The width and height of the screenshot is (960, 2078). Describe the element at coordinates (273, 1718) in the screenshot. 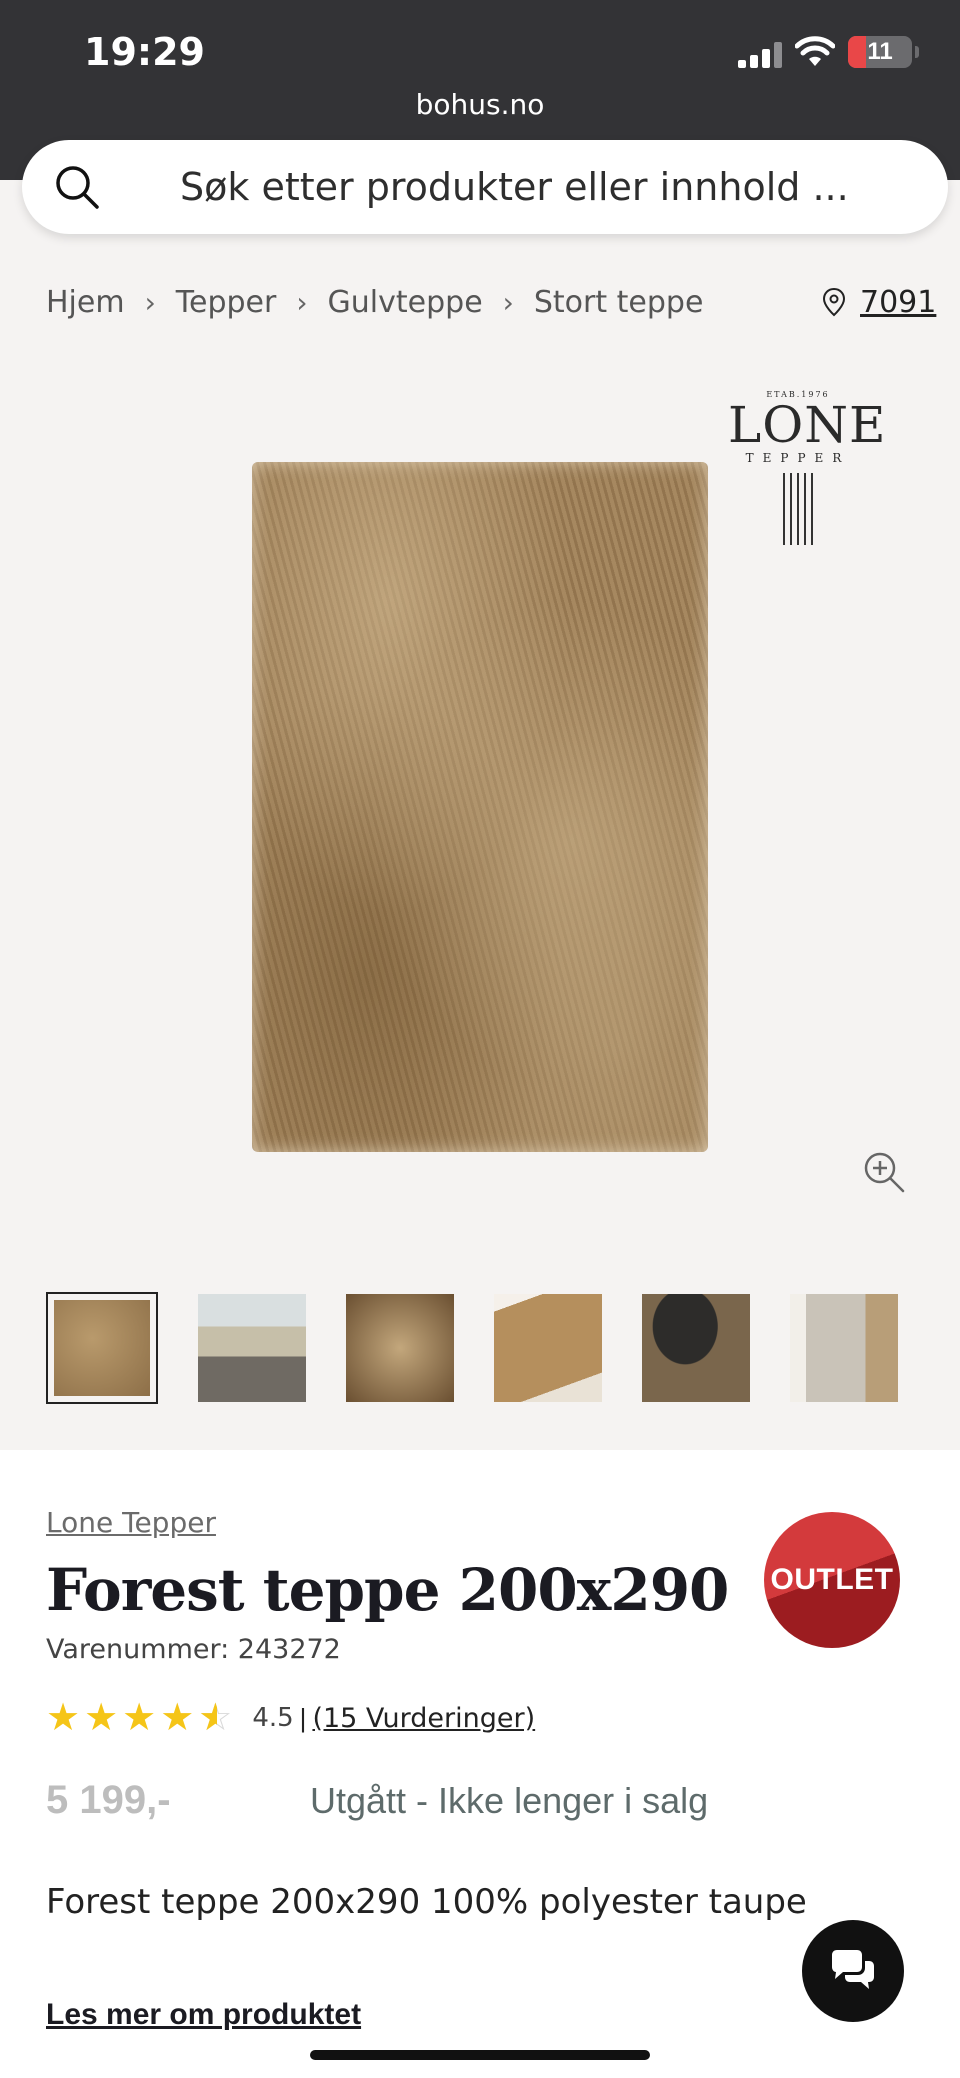

I see `rating-value: 4.5` at that location.